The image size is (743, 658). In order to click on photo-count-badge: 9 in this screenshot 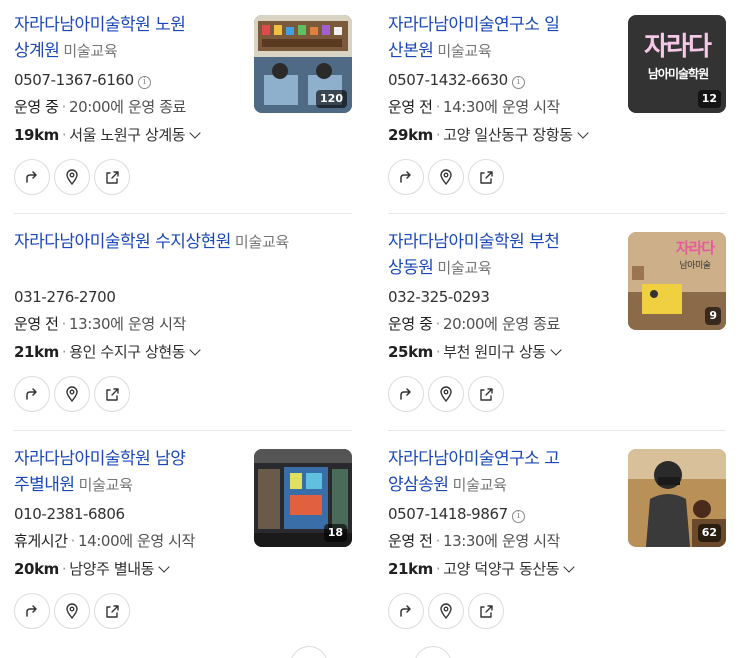, I will do `click(713, 316)`.